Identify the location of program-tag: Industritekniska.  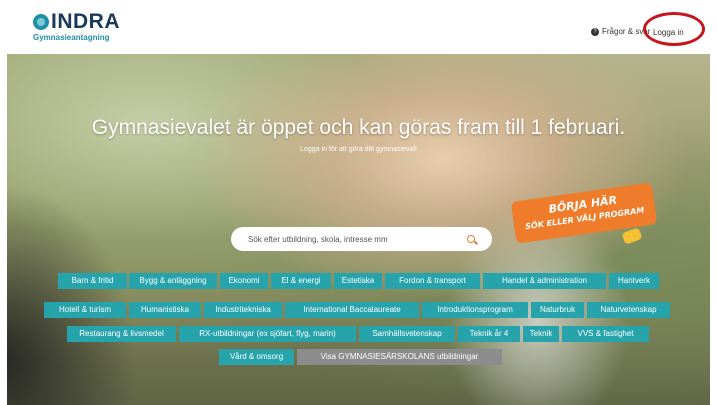
(243, 310).